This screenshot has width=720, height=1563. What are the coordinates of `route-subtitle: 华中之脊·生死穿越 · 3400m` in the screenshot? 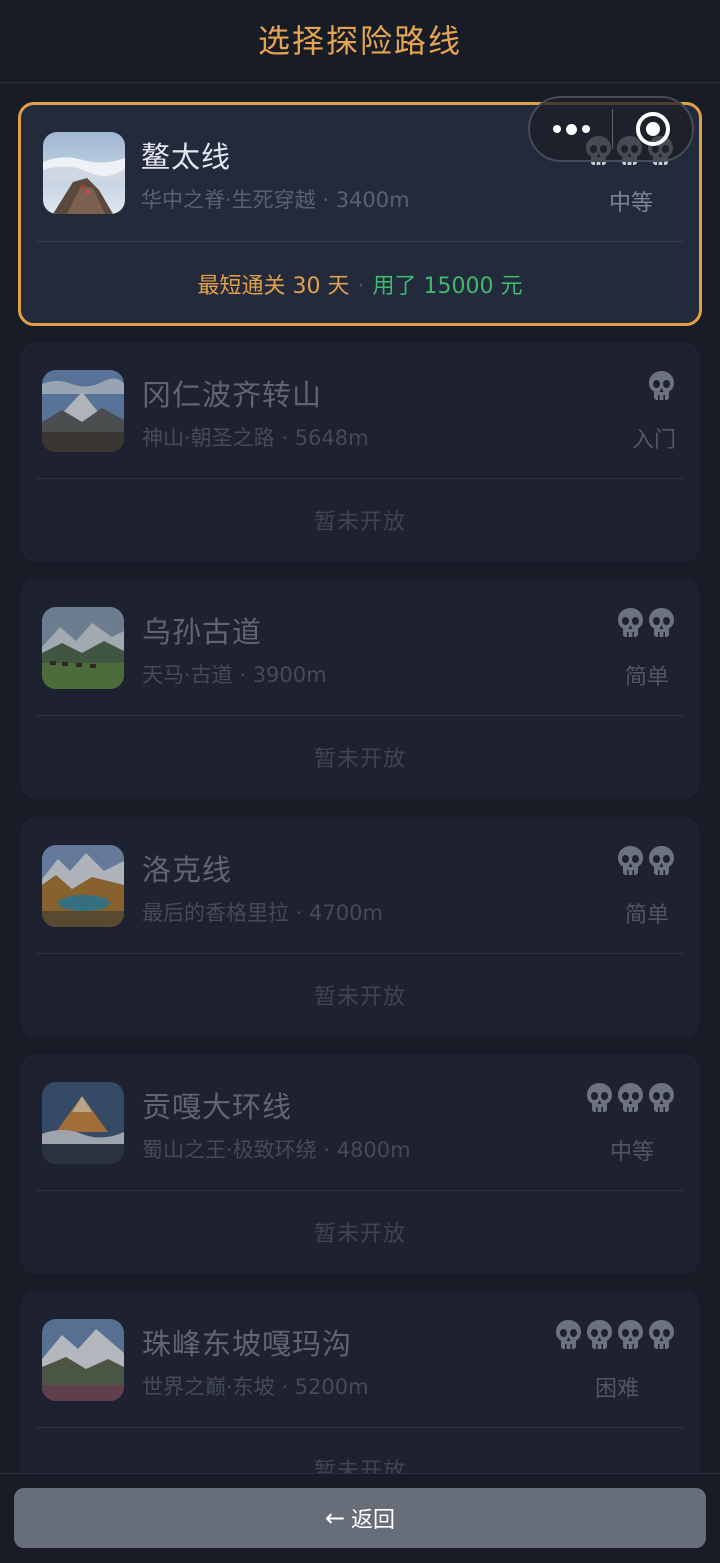 It's located at (275, 200).